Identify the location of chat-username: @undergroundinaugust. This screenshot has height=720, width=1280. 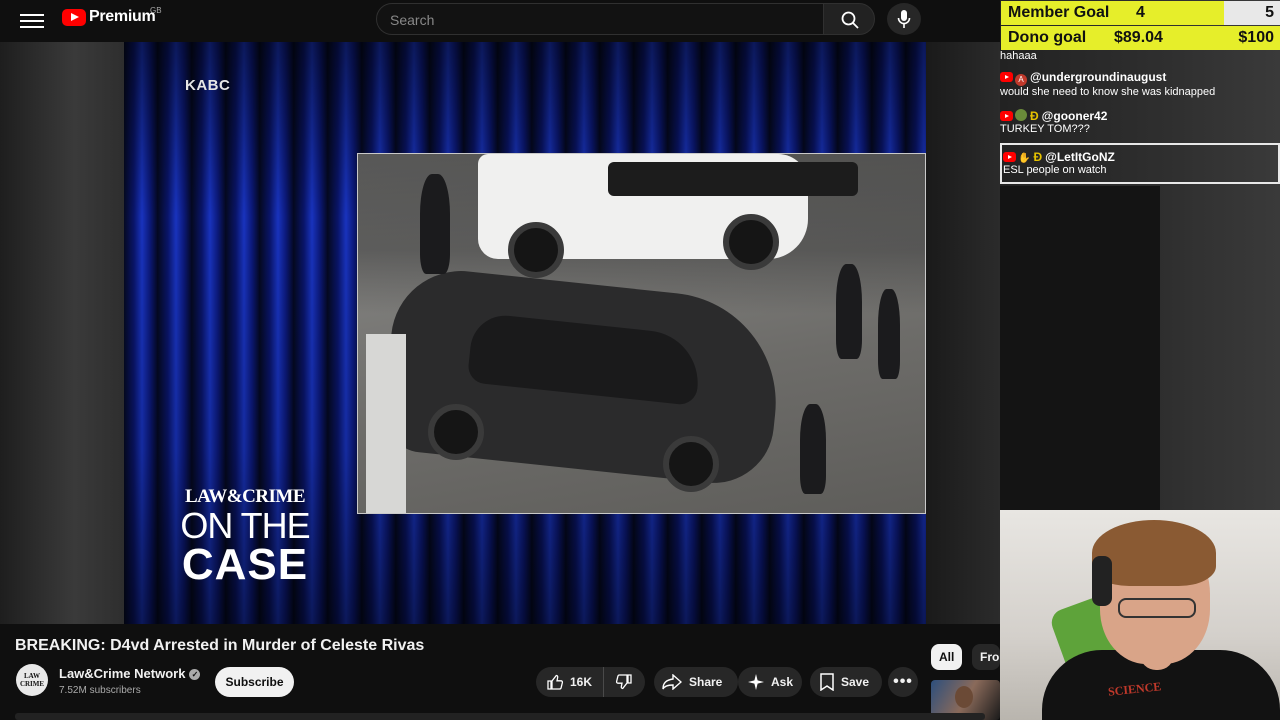
(1098, 77).